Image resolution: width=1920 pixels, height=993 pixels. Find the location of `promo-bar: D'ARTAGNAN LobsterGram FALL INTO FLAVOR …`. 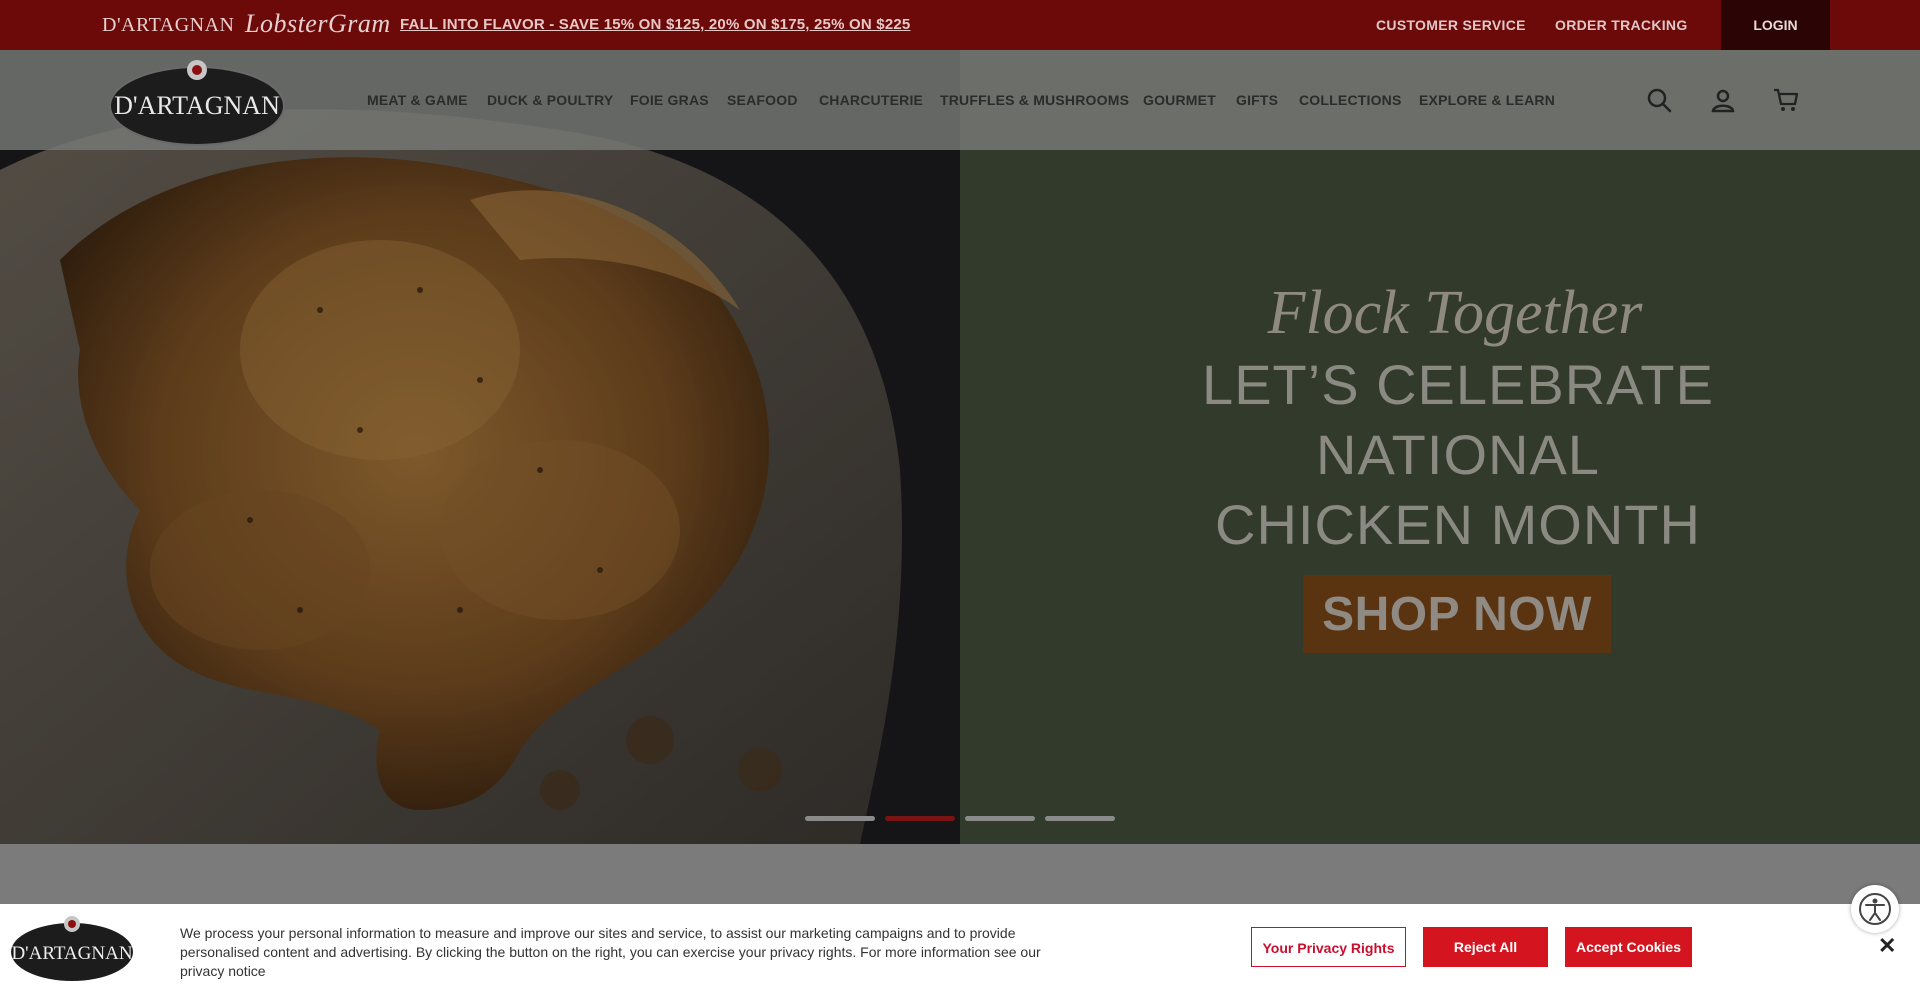

promo-bar: D'ARTAGNAN LobsterGram FALL INTO FLAVOR … is located at coordinates (960, 25).